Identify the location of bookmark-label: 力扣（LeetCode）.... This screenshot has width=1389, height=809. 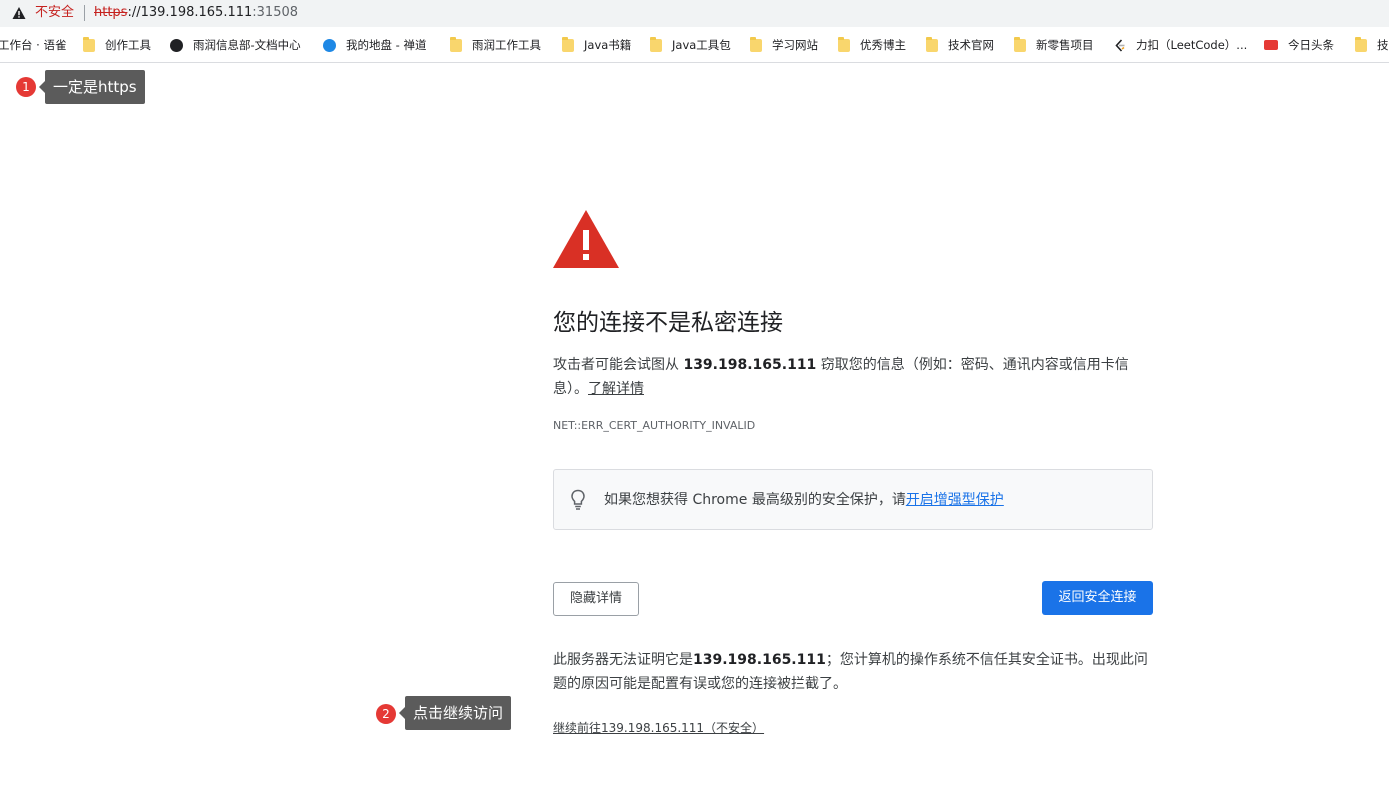
(1192, 45).